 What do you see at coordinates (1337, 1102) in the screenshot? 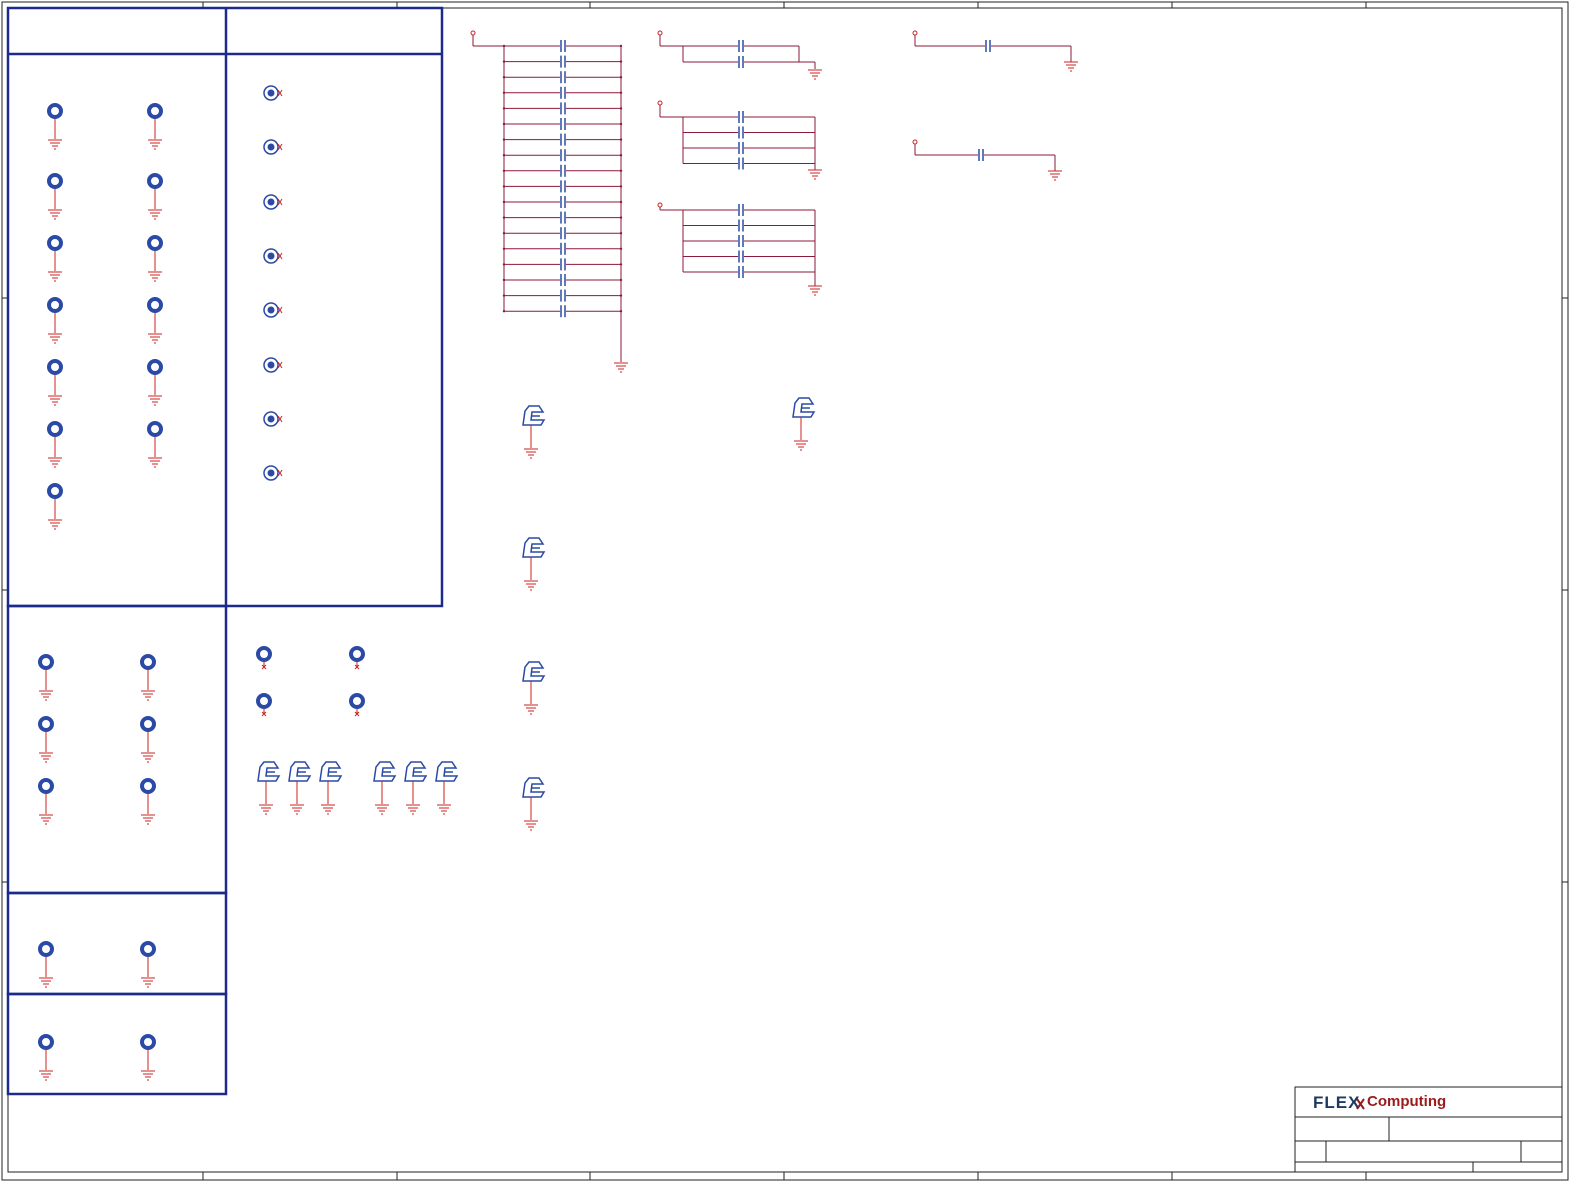
I see `logo-brand: FLEX` at bounding box center [1337, 1102].